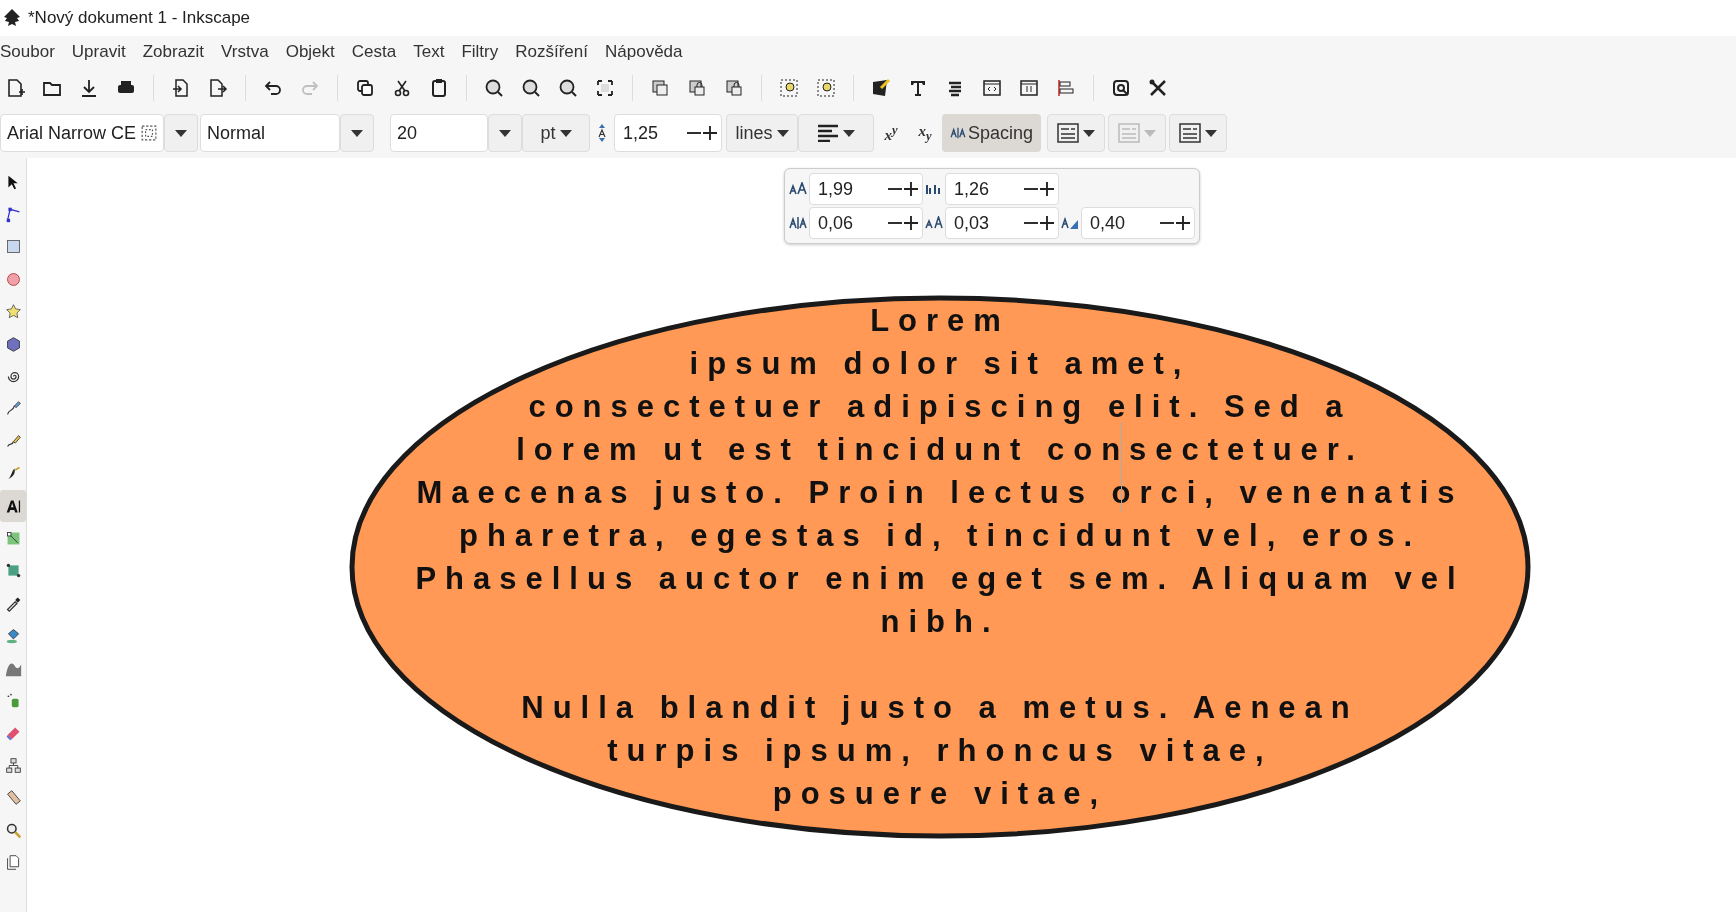 The width and height of the screenshot is (1736, 912). I want to click on line-height-icon, so click(602, 133).